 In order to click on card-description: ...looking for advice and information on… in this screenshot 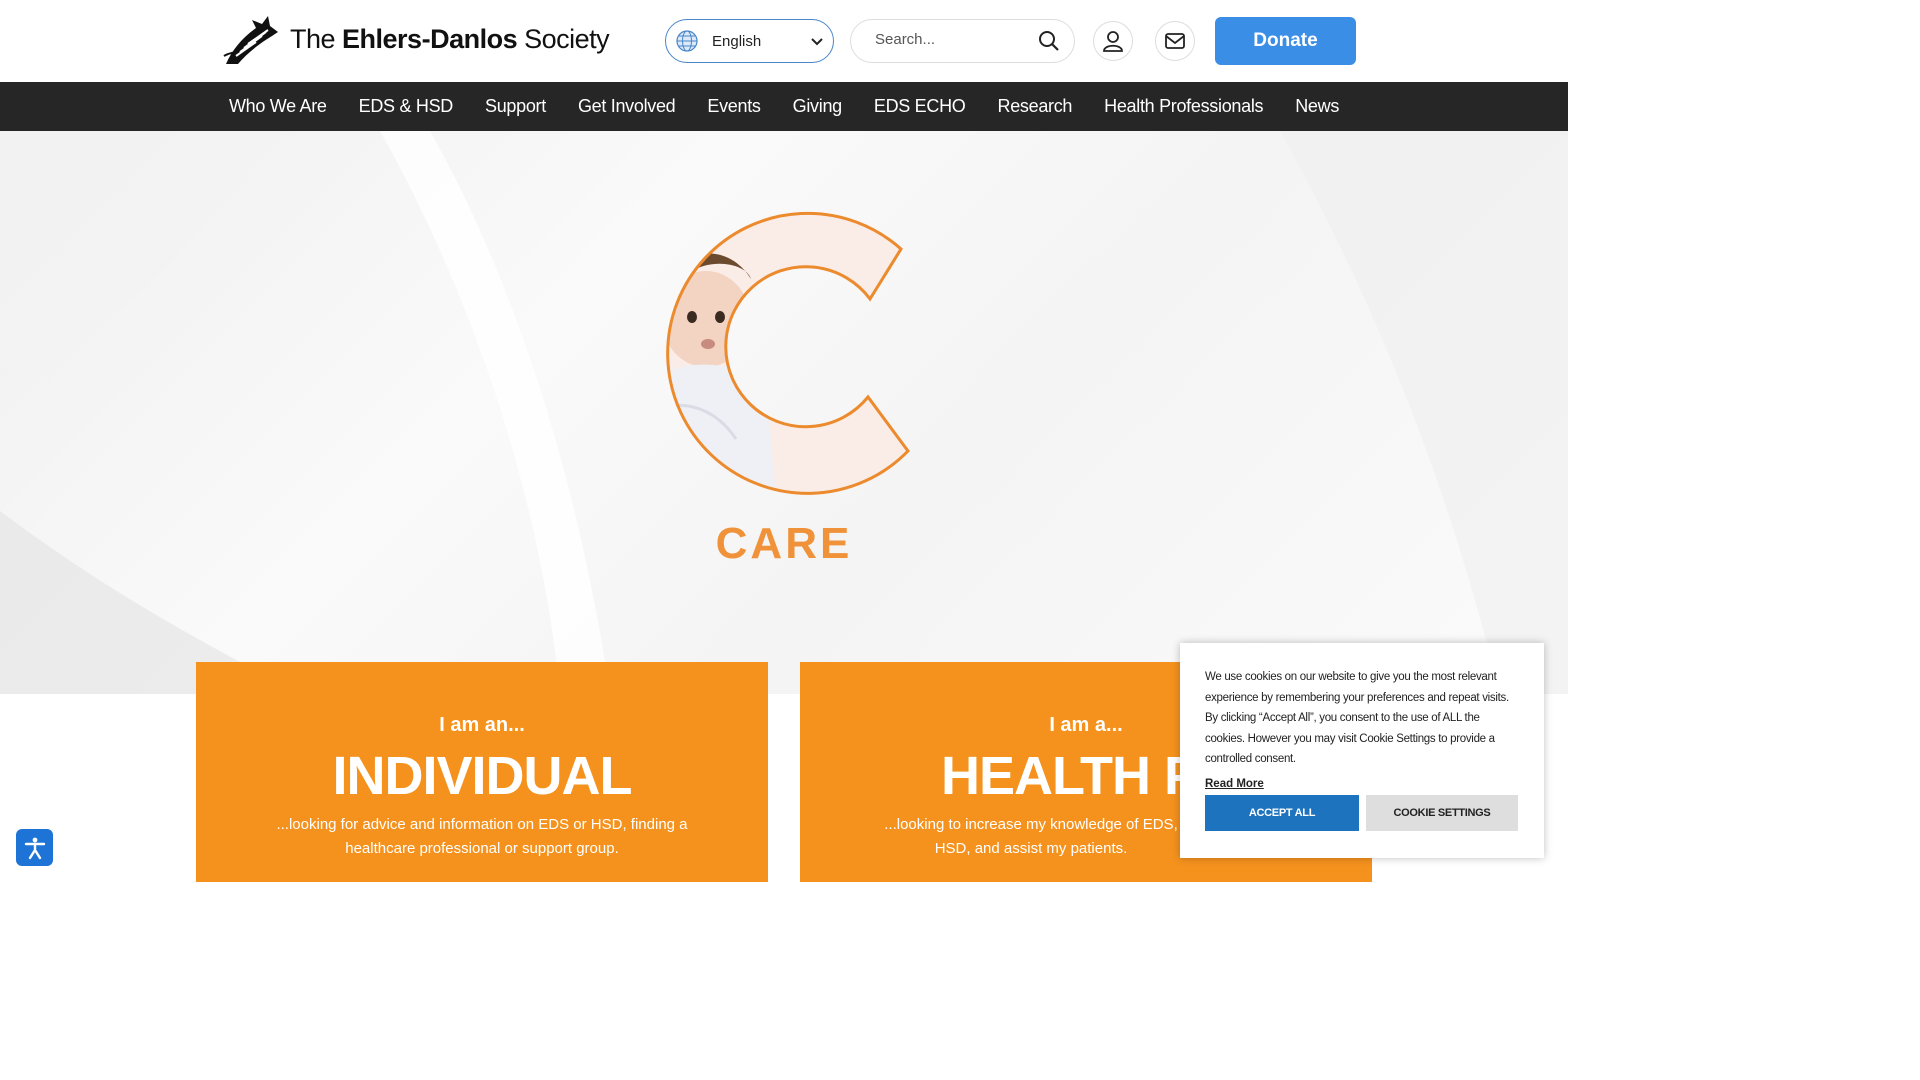, I will do `click(482, 836)`.